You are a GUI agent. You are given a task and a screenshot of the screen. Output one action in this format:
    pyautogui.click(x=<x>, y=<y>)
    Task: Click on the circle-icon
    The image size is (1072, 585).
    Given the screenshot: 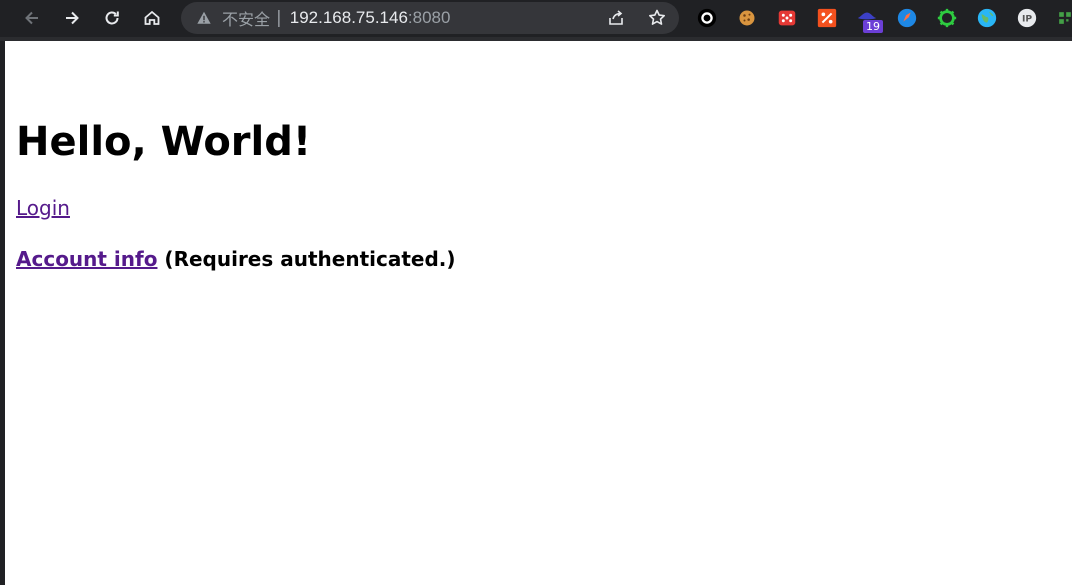 What is the action you would take?
    pyautogui.click(x=707, y=18)
    